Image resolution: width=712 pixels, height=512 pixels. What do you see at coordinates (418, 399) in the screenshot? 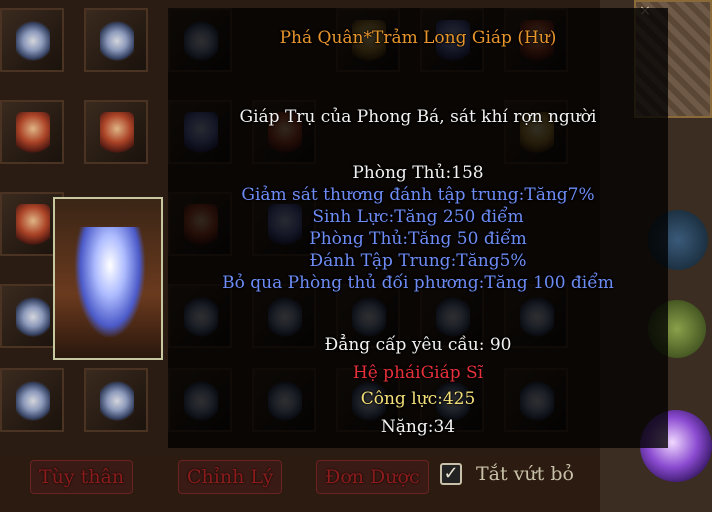
I see `item-power: Công lực:425` at bounding box center [418, 399].